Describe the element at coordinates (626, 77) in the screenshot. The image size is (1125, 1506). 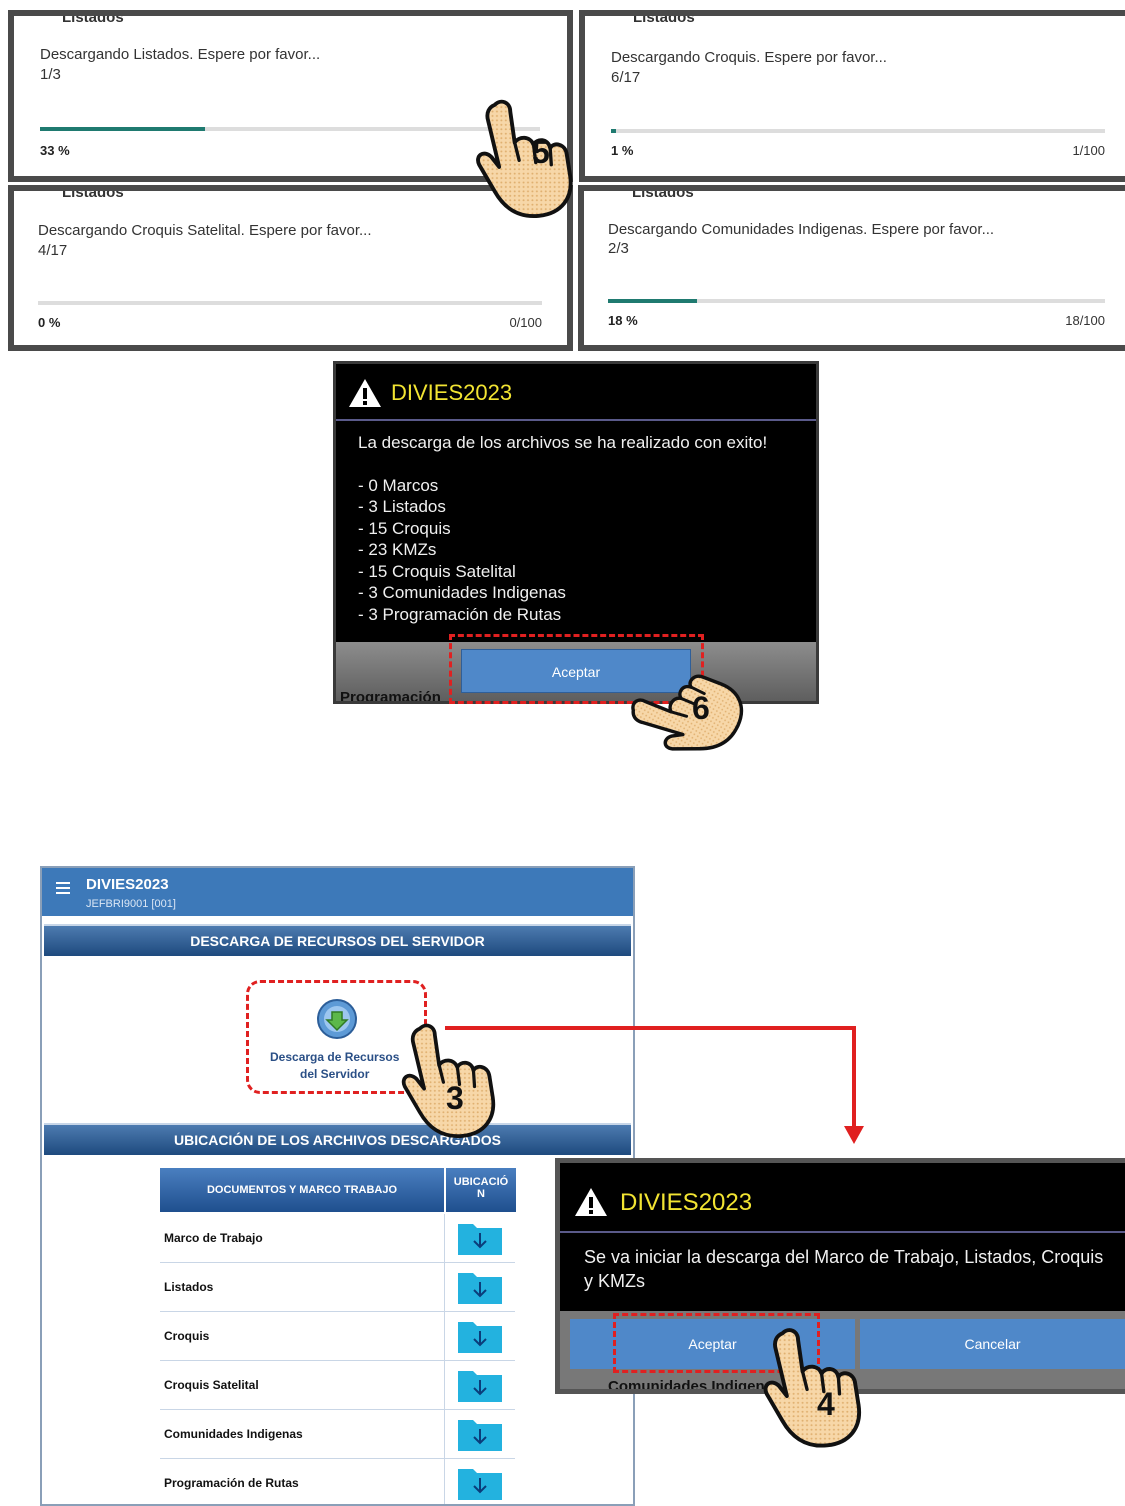
I see `progress-step: 6/17` at that location.